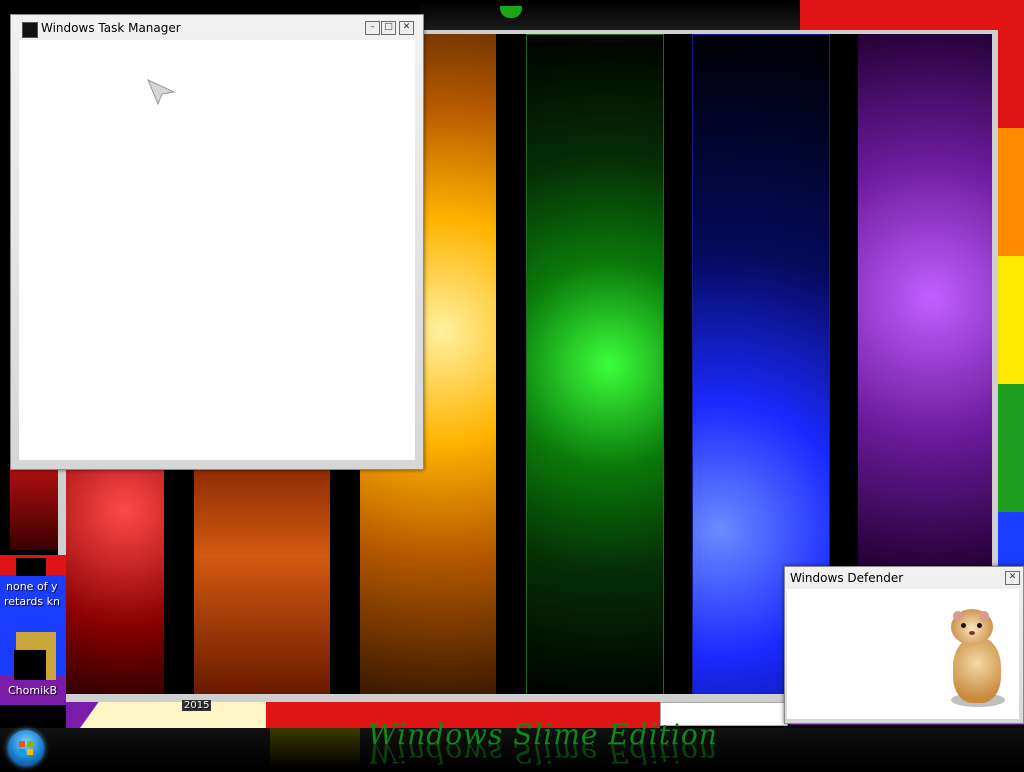  What do you see at coordinates (111, 28) in the screenshot?
I see `task-manager-title: Windows Task Manager` at bounding box center [111, 28].